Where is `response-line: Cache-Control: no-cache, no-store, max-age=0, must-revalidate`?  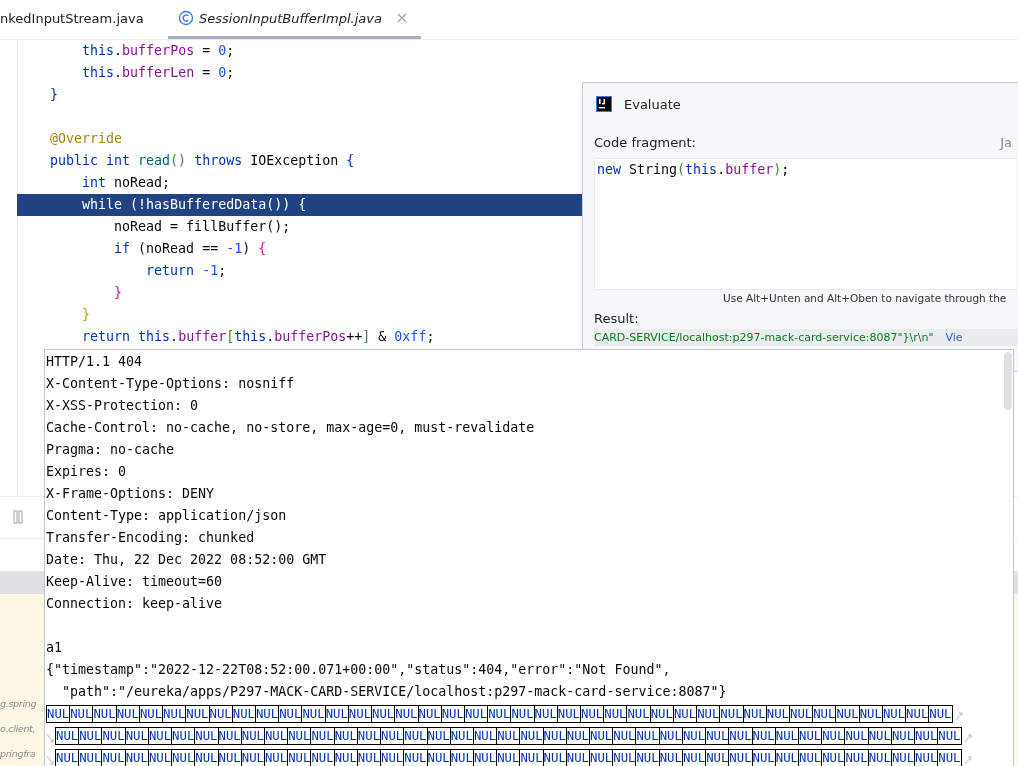
response-line: Cache-Control: no-cache, no-store, max-age=0, must-revalidate is located at coordinates (291, 428).